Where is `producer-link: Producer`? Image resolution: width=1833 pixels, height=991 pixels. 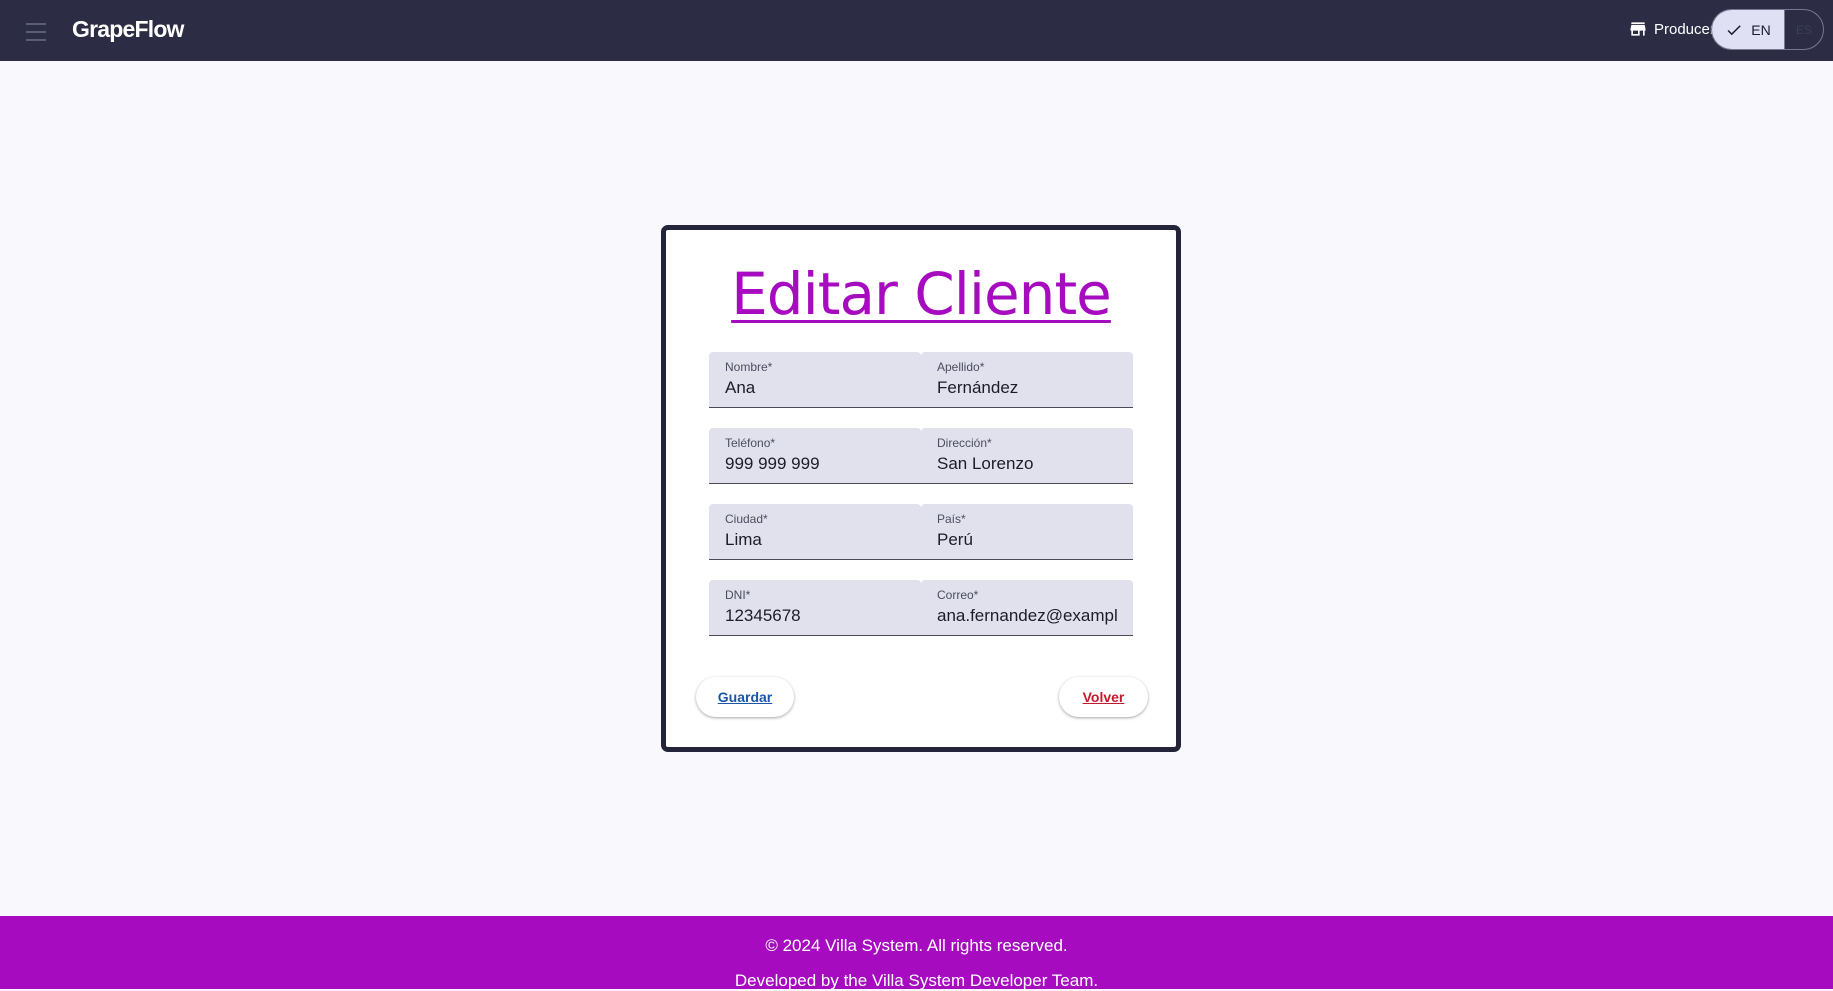
producer-link: Producer is located at coordinates (1671, 29).